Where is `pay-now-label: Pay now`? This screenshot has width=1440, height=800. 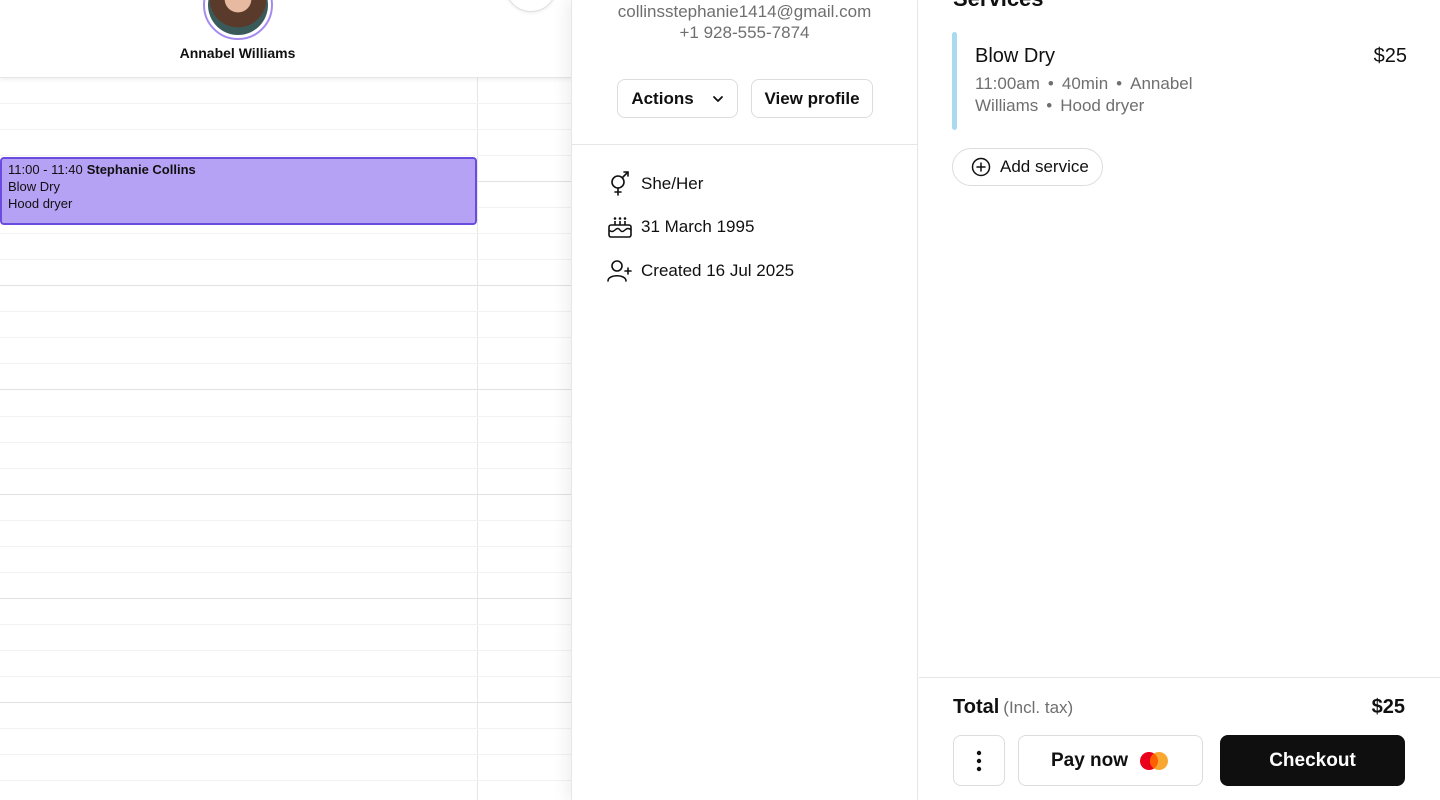 pay-now-label: Pay now is located at coordinates (1089, 760).